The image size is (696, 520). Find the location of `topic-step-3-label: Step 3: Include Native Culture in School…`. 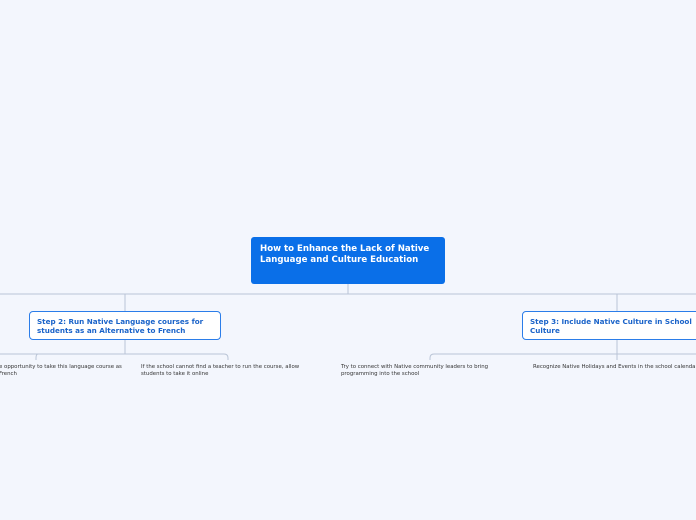

topic-step-3-label: Step 3: Include Native Culture in School… is located at coordinates (611, 326).